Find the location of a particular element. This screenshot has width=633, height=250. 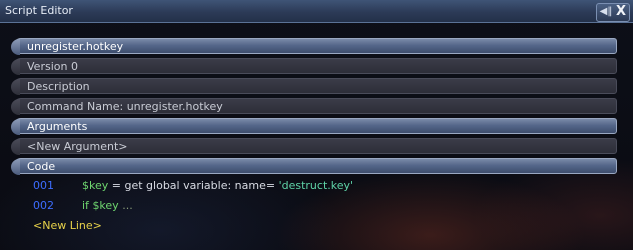

version-row: Version 0 is located at coordinates (314, 66).